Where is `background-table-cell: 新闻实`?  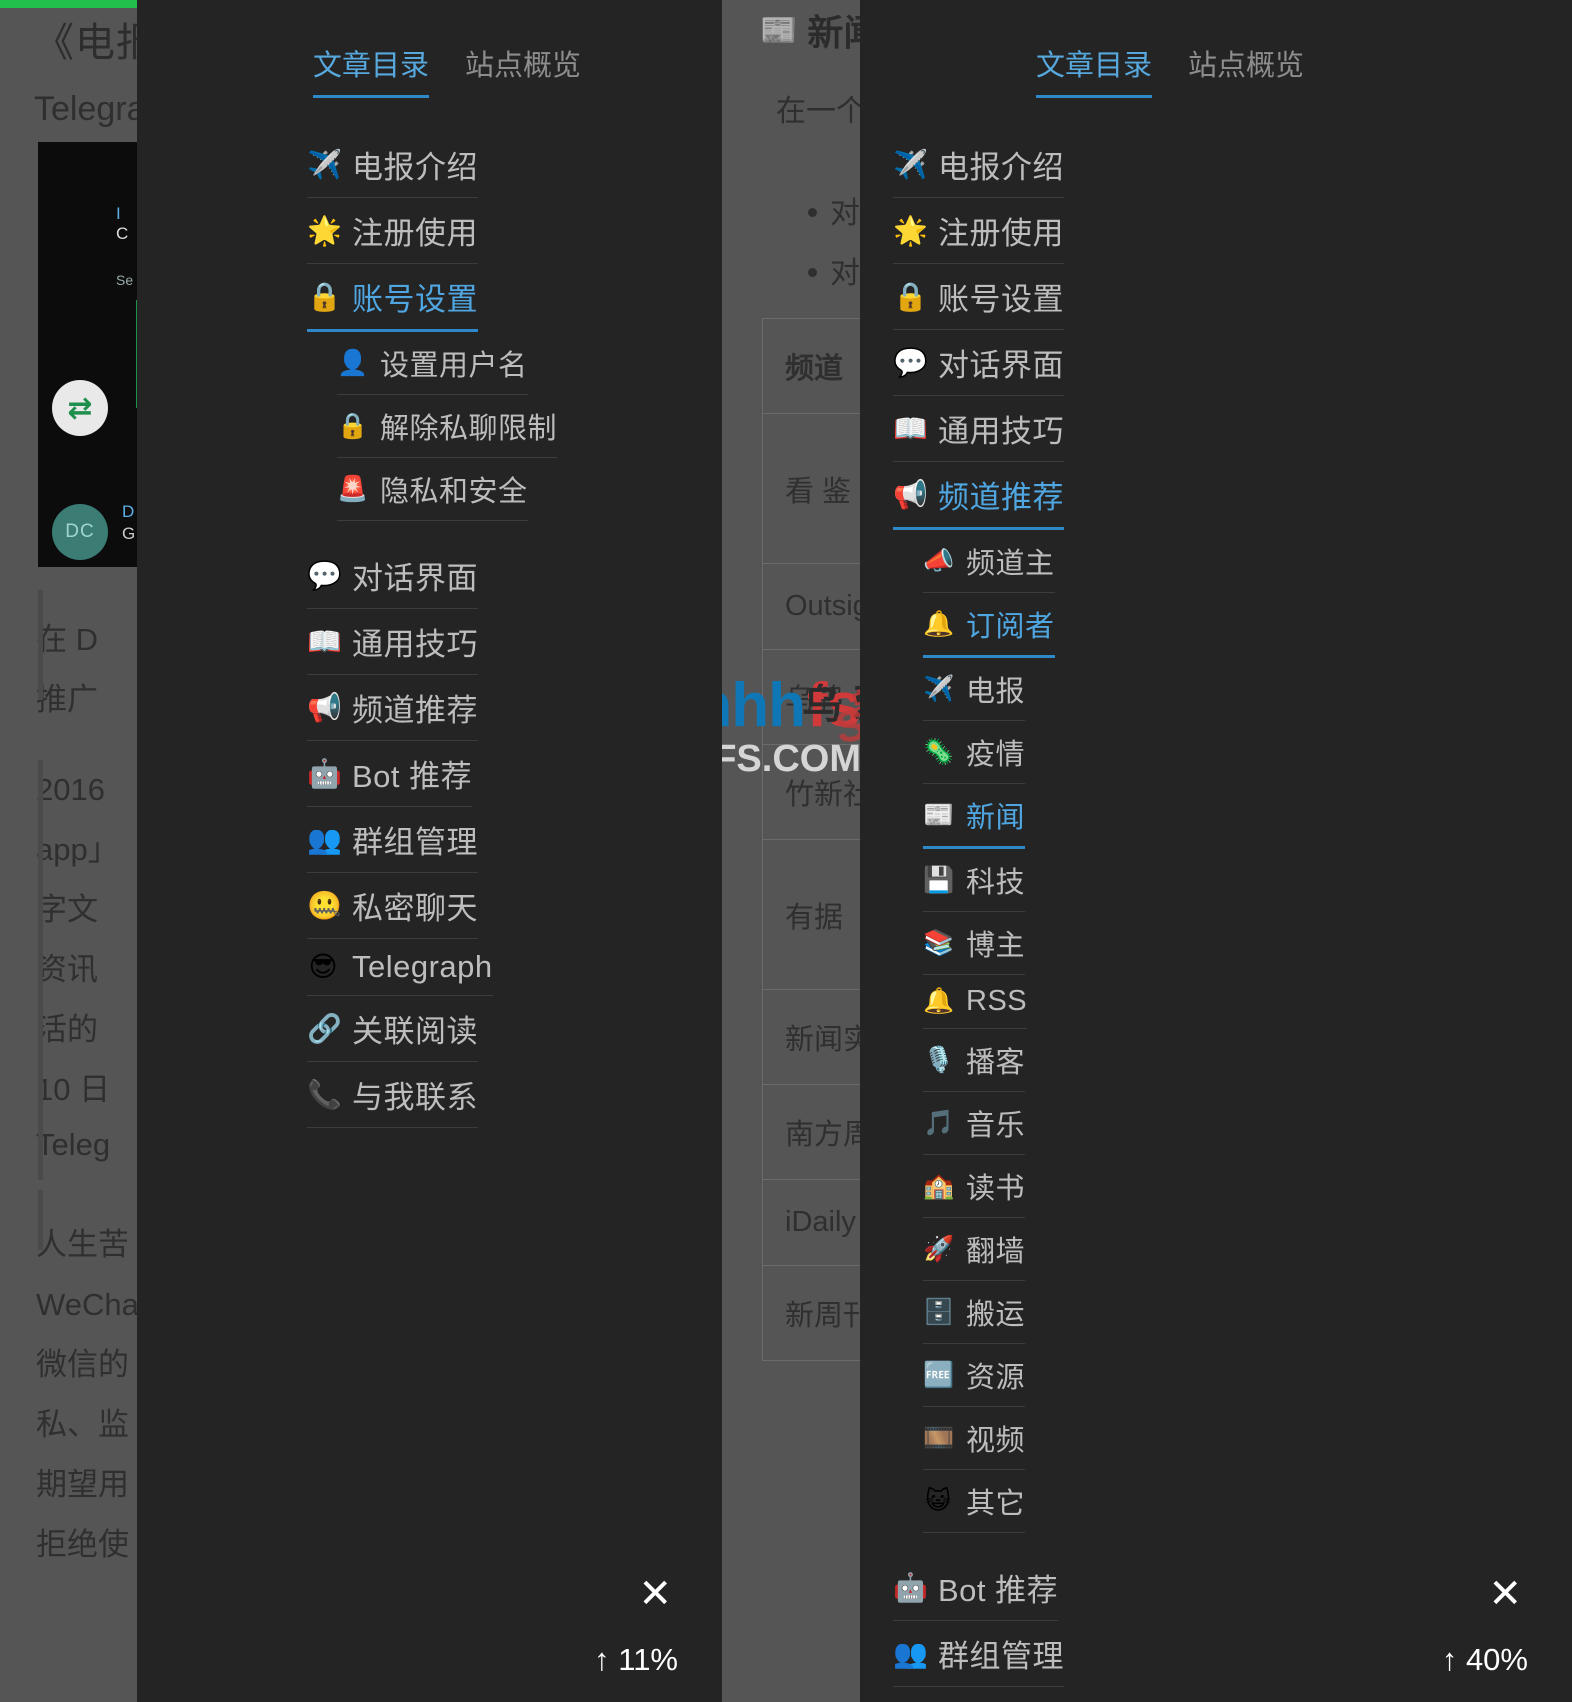 background-table-cell: 新闻实 is located at coordinates (817, 1037).